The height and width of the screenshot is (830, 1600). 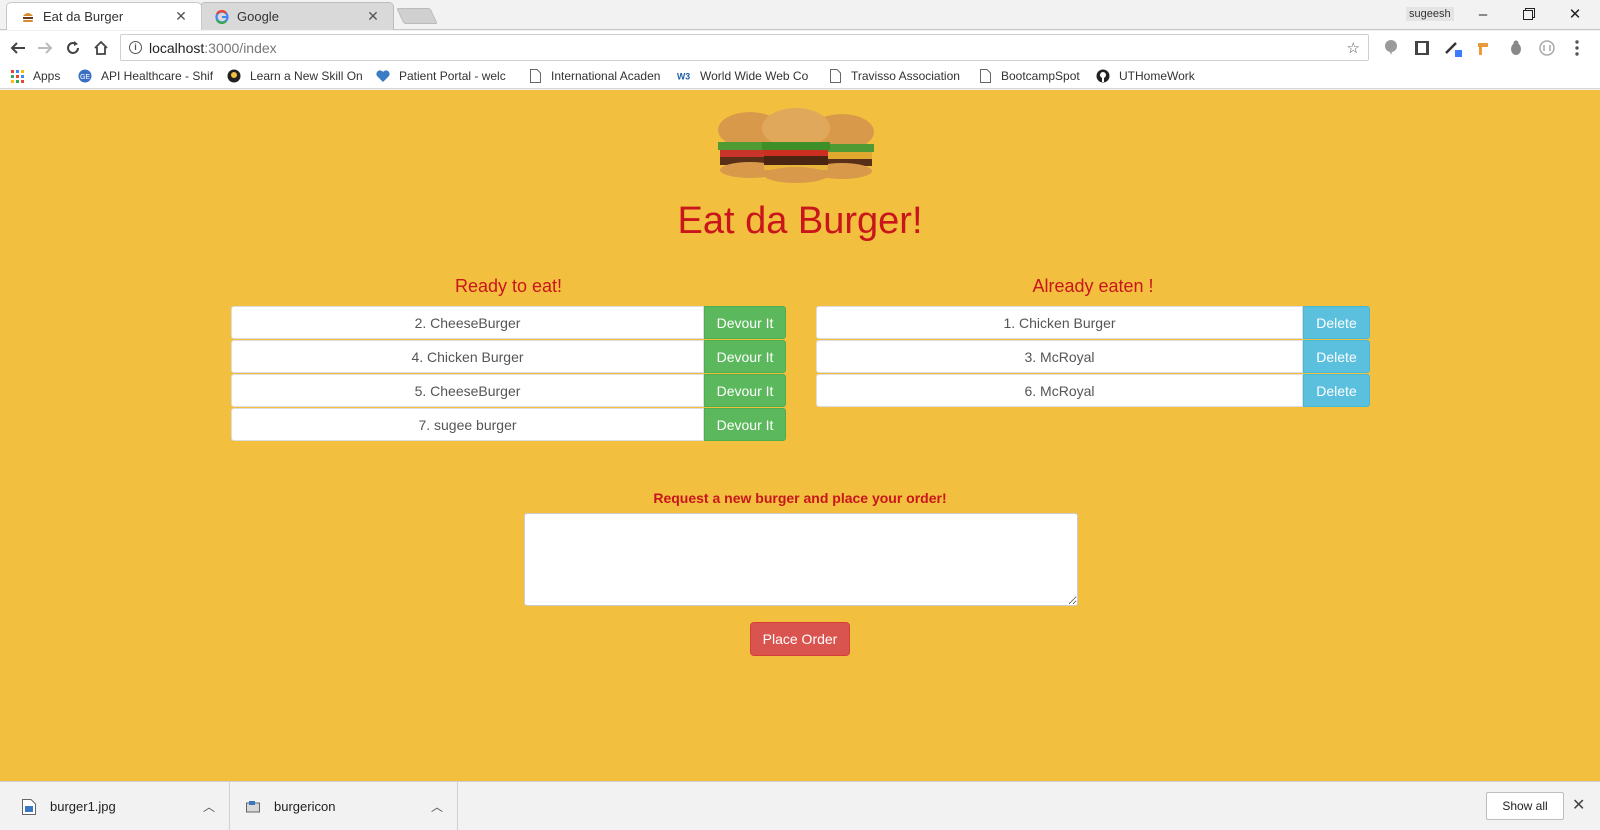 I want to click on download-filename: burger1.jpg, so click(x=83, y=806).